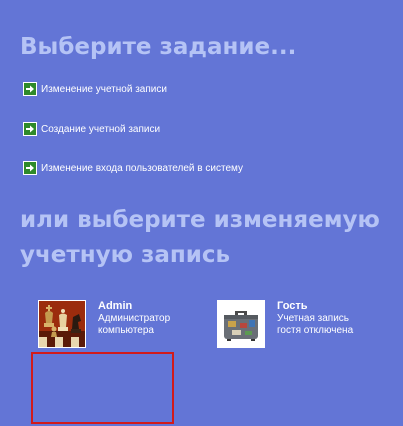 This screenshot has height=426, width=403. Describe the element at coordinates (292, 306) in the screenshot. I see `account-name-guest: Гость` at that location.